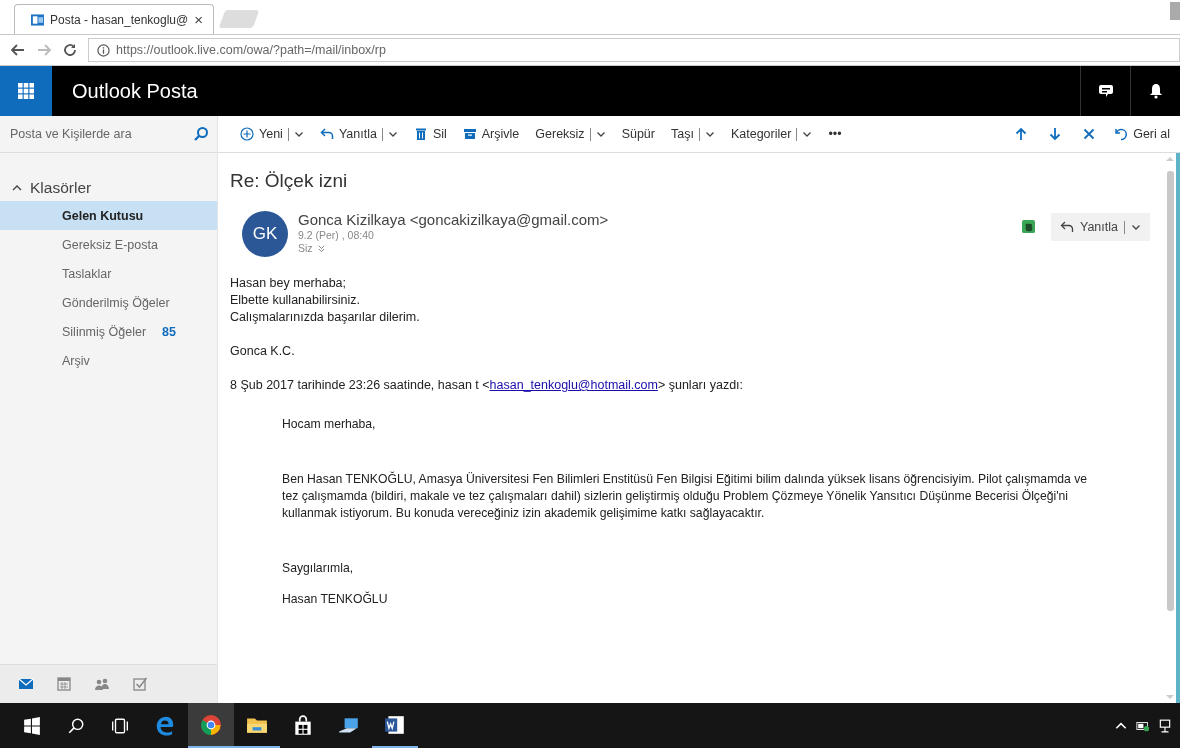 The height and width of the screenshot is (748, 1180). What do you see at coordinates (247, 134) in the screenshot?
I see `plus-icon` at bounding box center [247, 134].